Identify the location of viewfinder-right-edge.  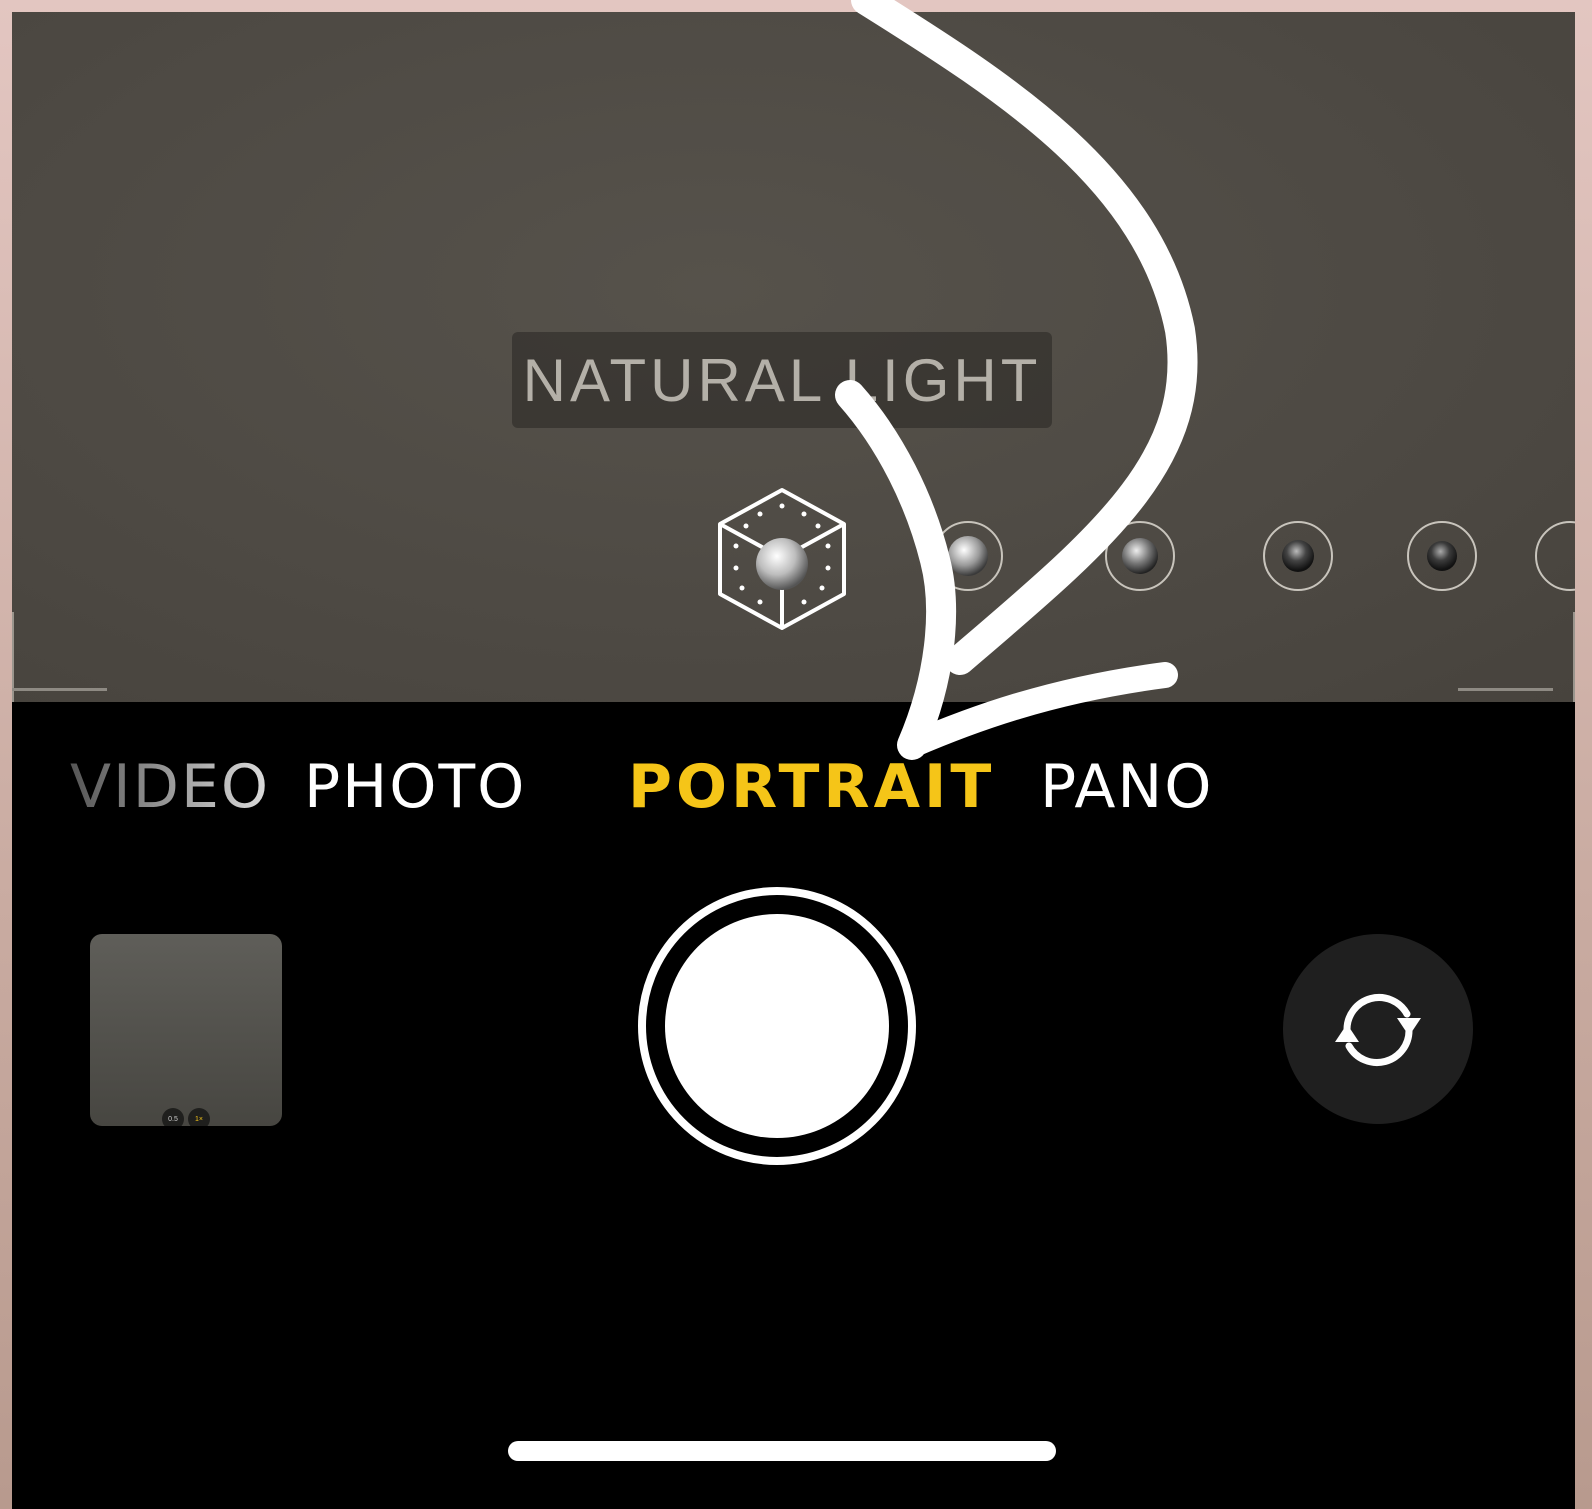
(1574, 657).